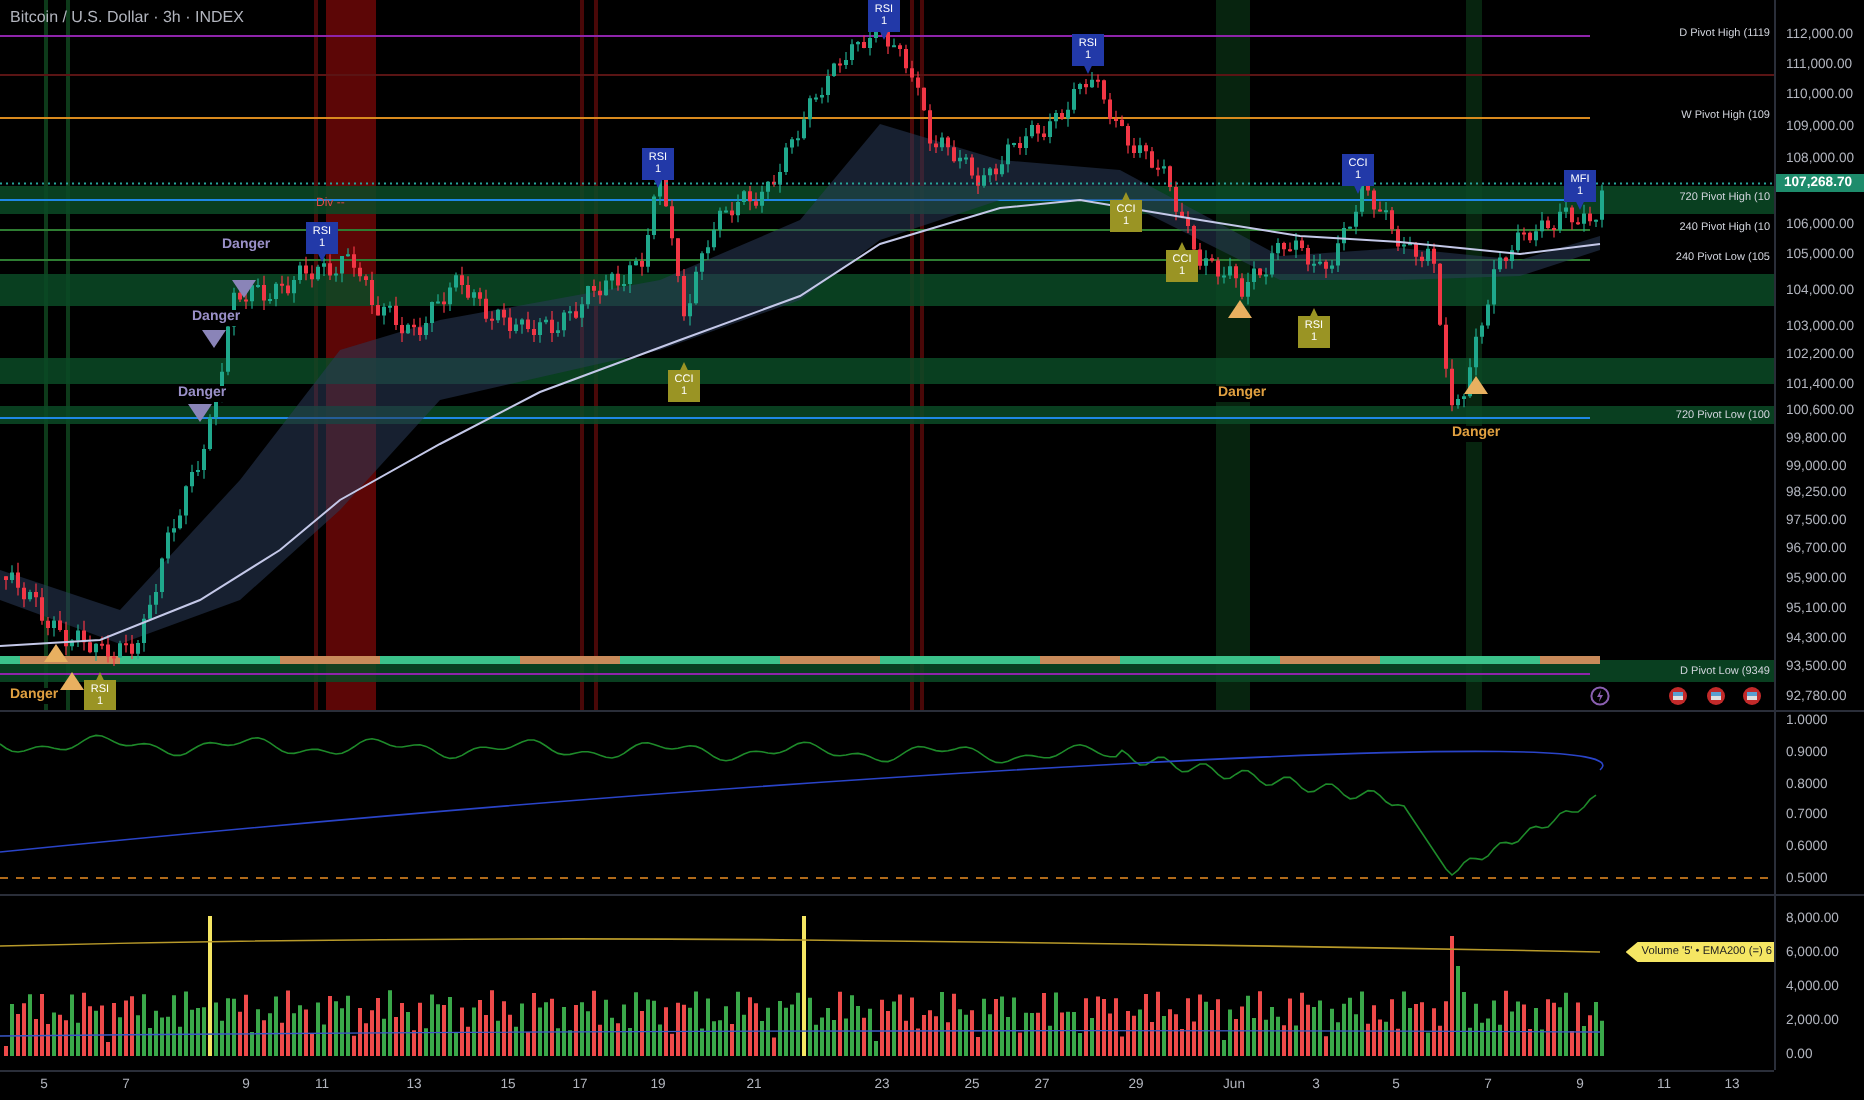 Image resolution: width=1864 pixels, height=1100 pixels. Describe the element at coordinates (127, 17) in the screenshot. I see `chart-title: Bitcoin / U.S. Dollar · 3h · INDEX` at that location.